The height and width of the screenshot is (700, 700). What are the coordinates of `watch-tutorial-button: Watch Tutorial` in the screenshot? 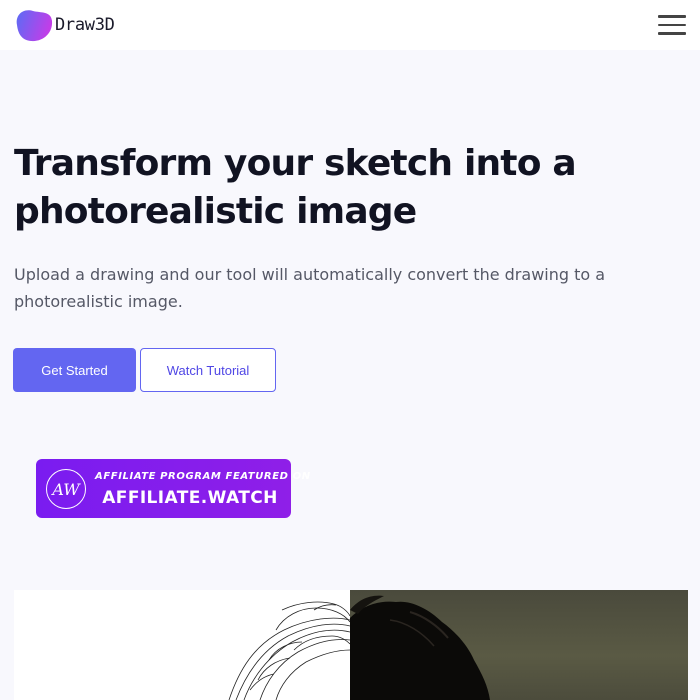 It's located at (208, 370).